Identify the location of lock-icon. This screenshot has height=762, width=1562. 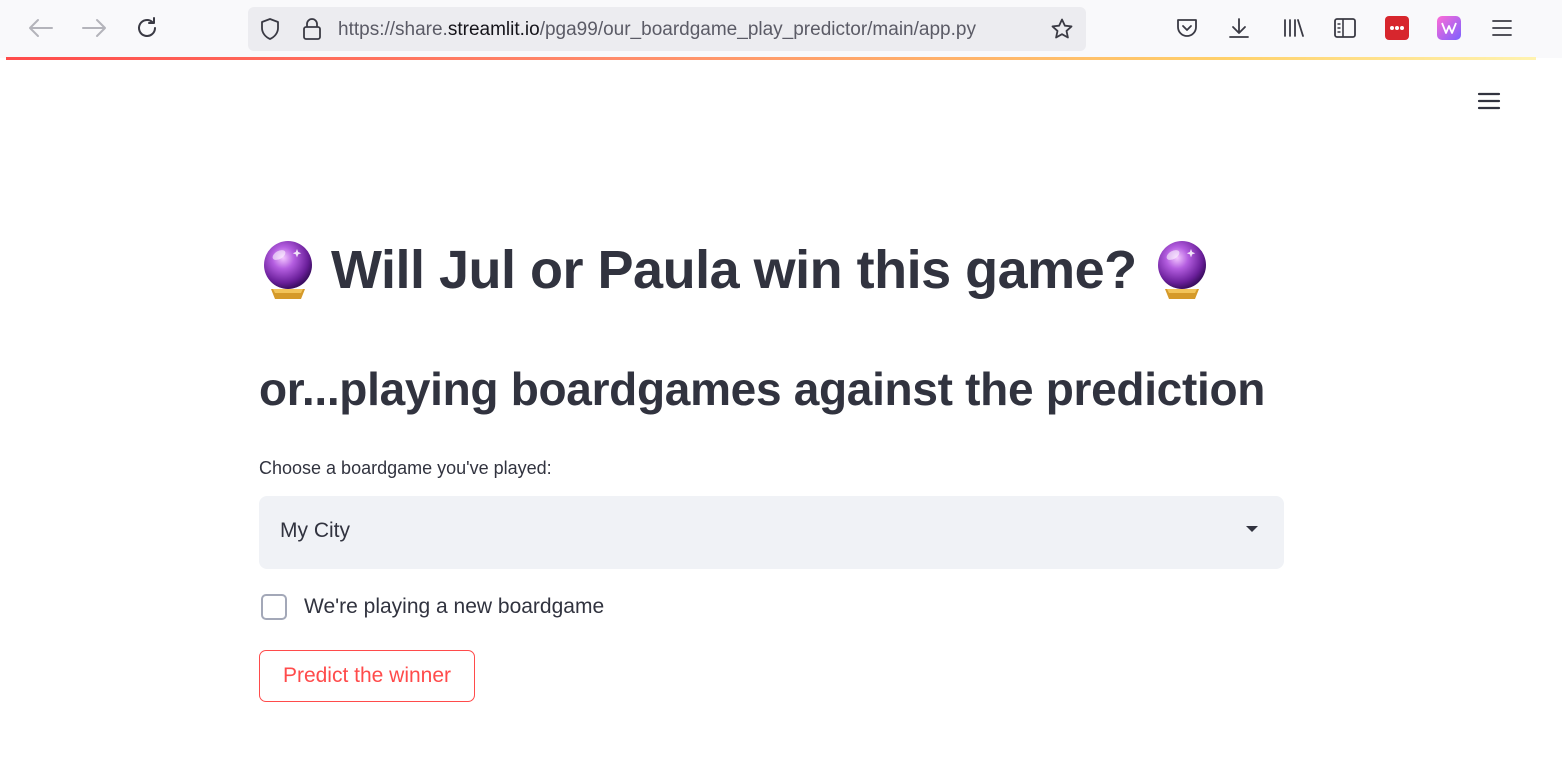
(312, 29).